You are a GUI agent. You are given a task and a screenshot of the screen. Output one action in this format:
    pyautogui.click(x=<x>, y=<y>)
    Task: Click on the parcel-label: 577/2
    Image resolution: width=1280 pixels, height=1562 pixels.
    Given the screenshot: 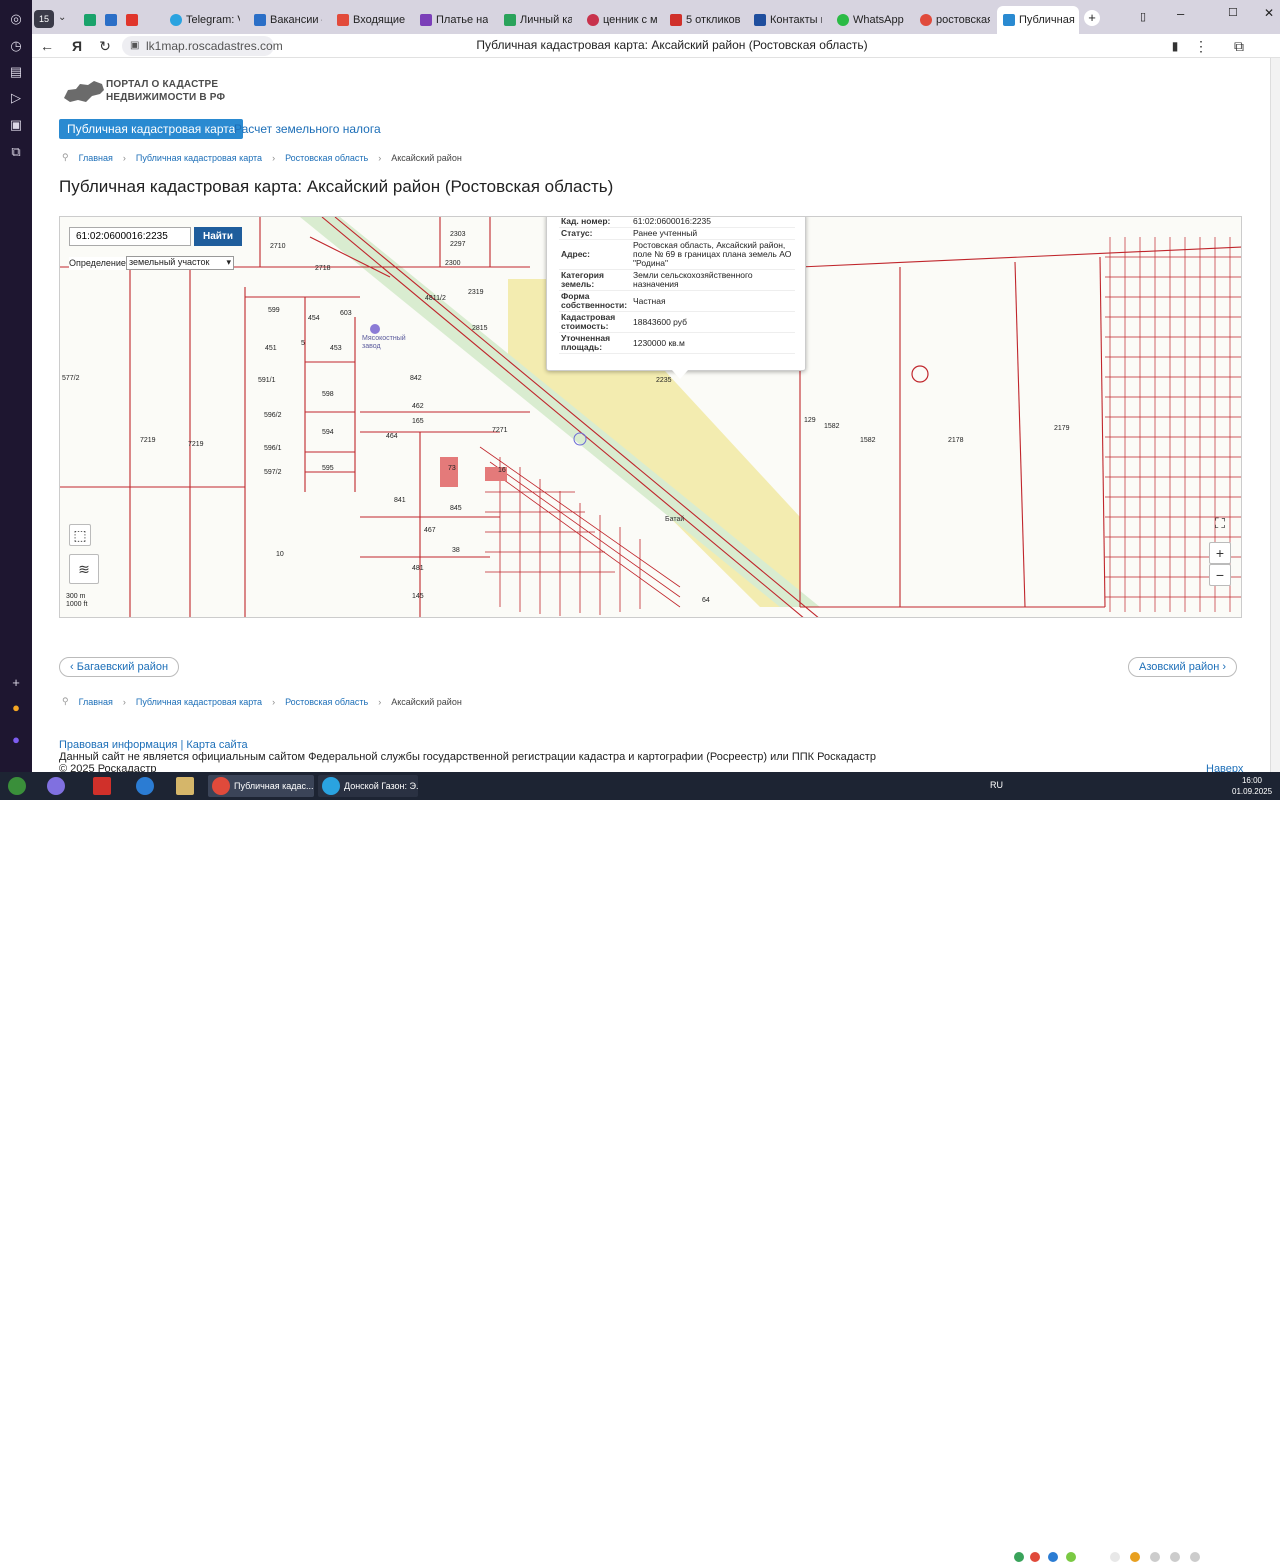 What is the action you would take?
    pyautogui.click(x=71, y=378)
    